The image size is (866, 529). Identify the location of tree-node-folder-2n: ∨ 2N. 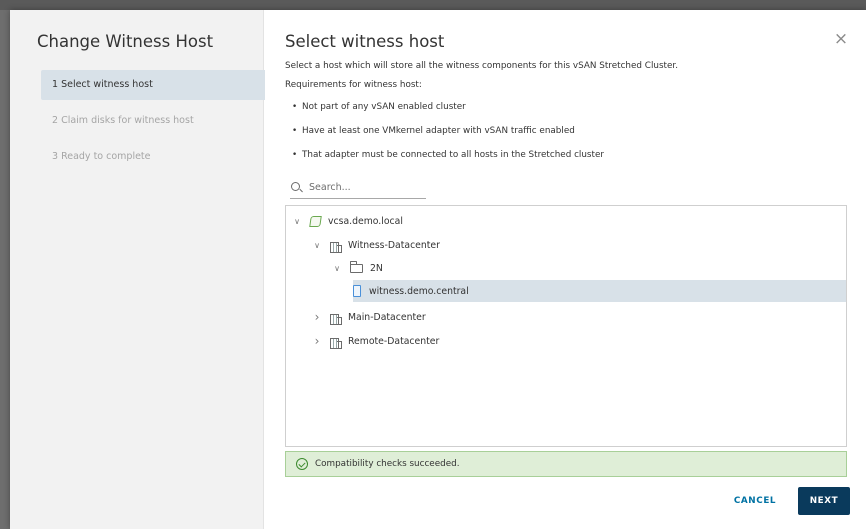
(357, 268).